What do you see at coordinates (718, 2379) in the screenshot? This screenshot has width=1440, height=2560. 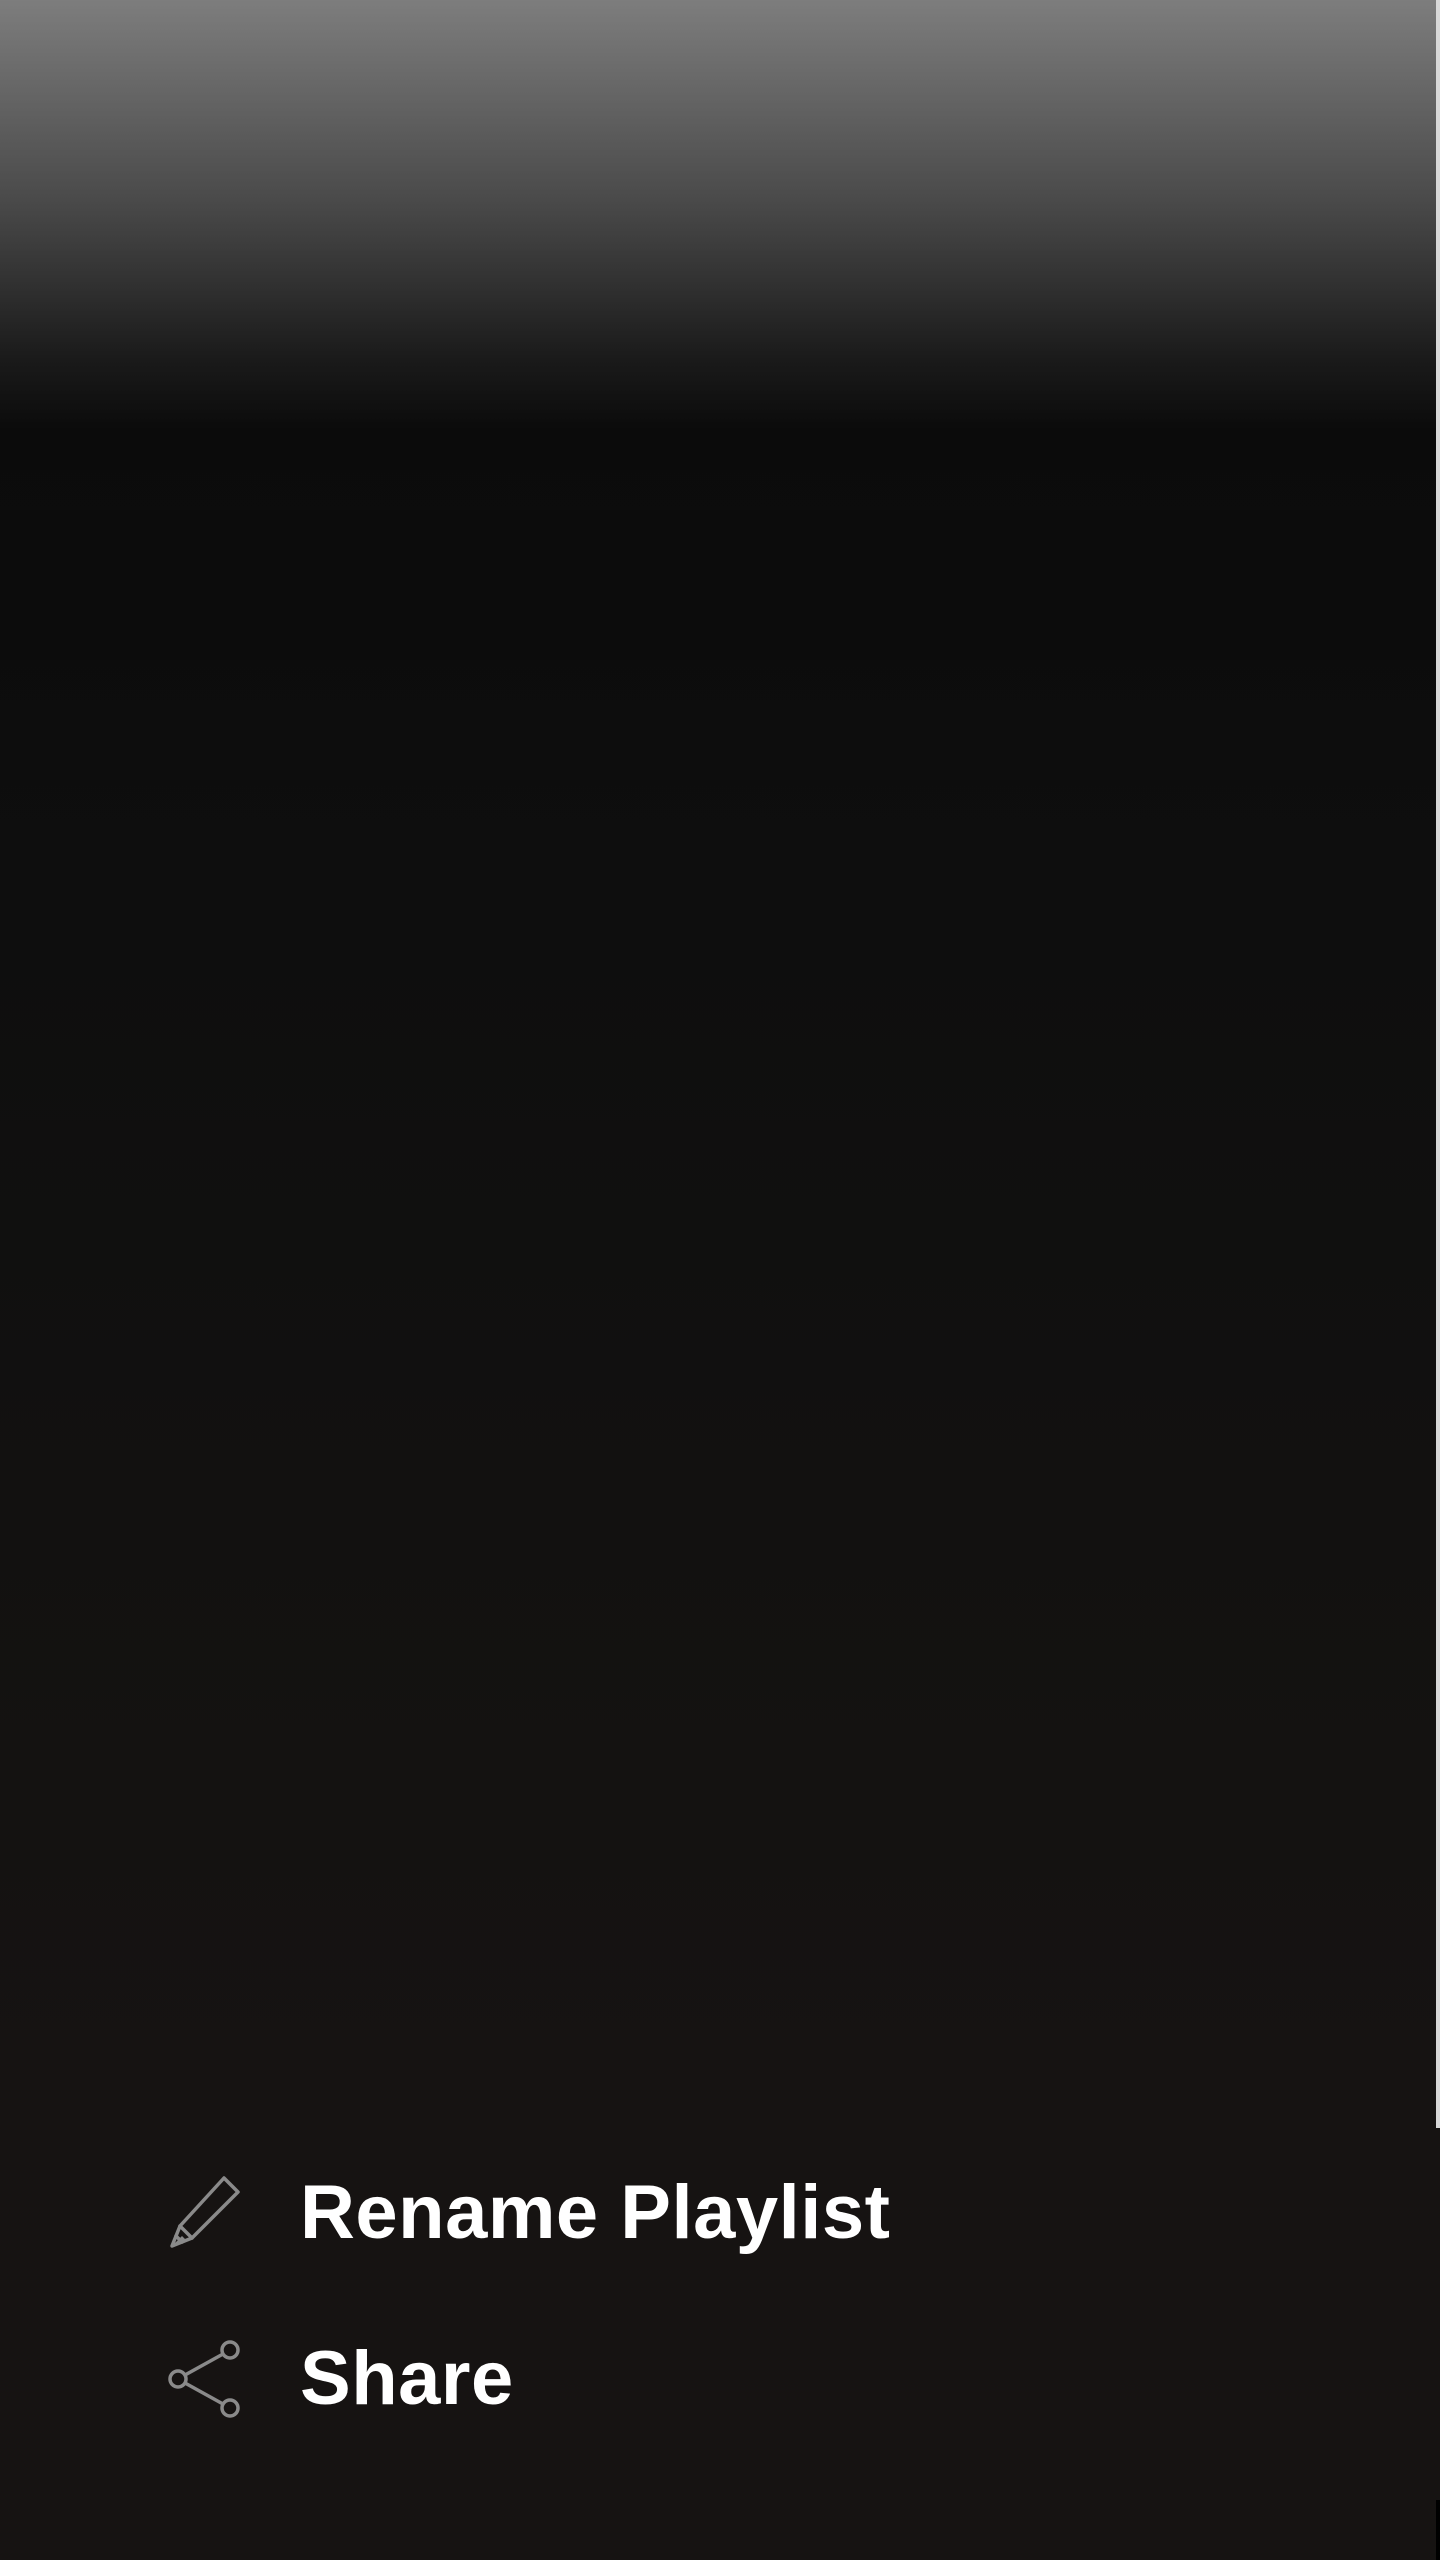 I see `menu-item-share: Share` at bounding box center [718, 2379].